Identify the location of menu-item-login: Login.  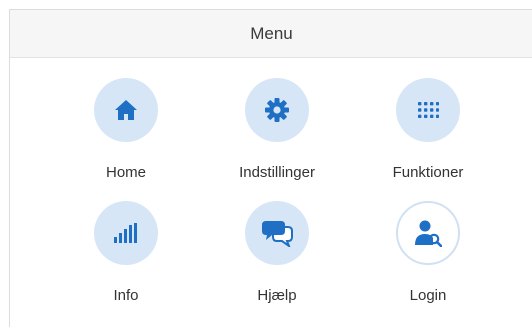
(428, 256).